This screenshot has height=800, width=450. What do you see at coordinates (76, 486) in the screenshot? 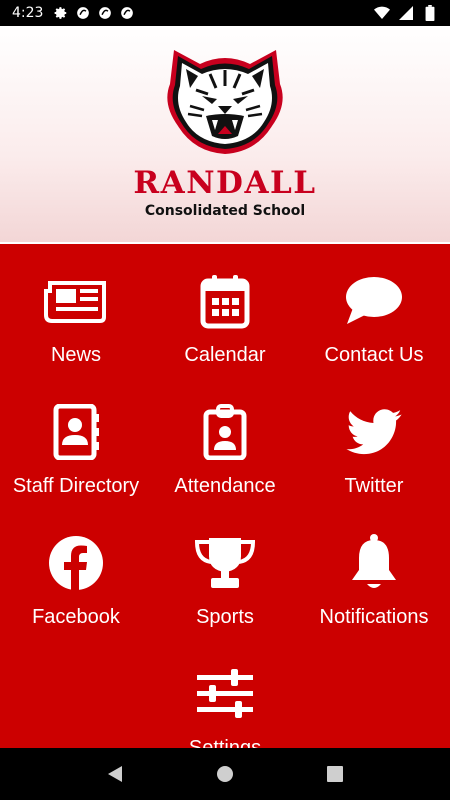
I see `menu-label: Staff Directory` at bounding box center [76, 486].